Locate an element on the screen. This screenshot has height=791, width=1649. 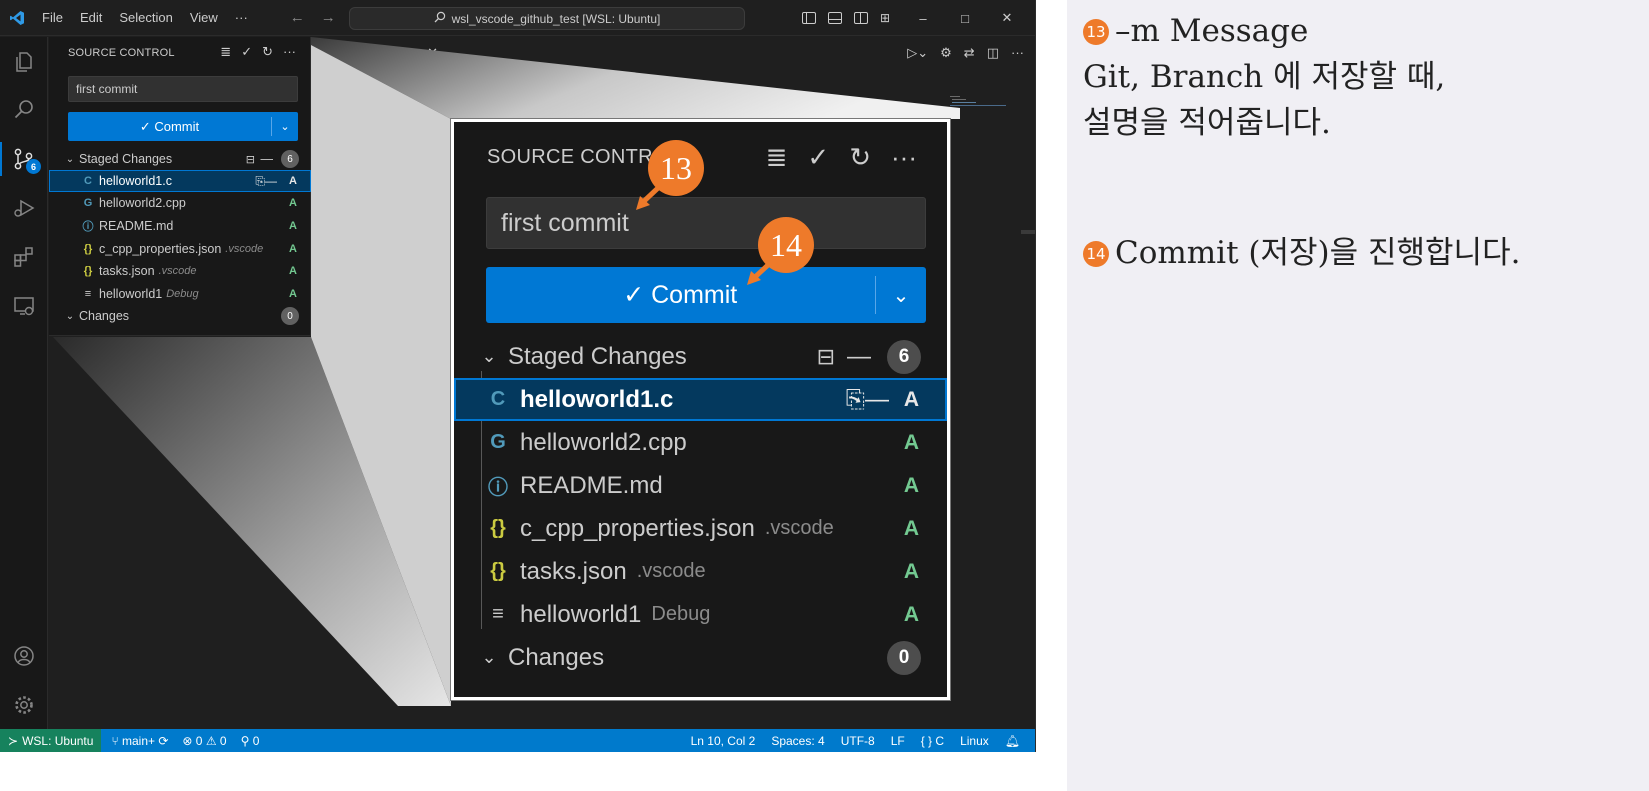
encoding: UTF-8 is located at coordinates (858, 741).